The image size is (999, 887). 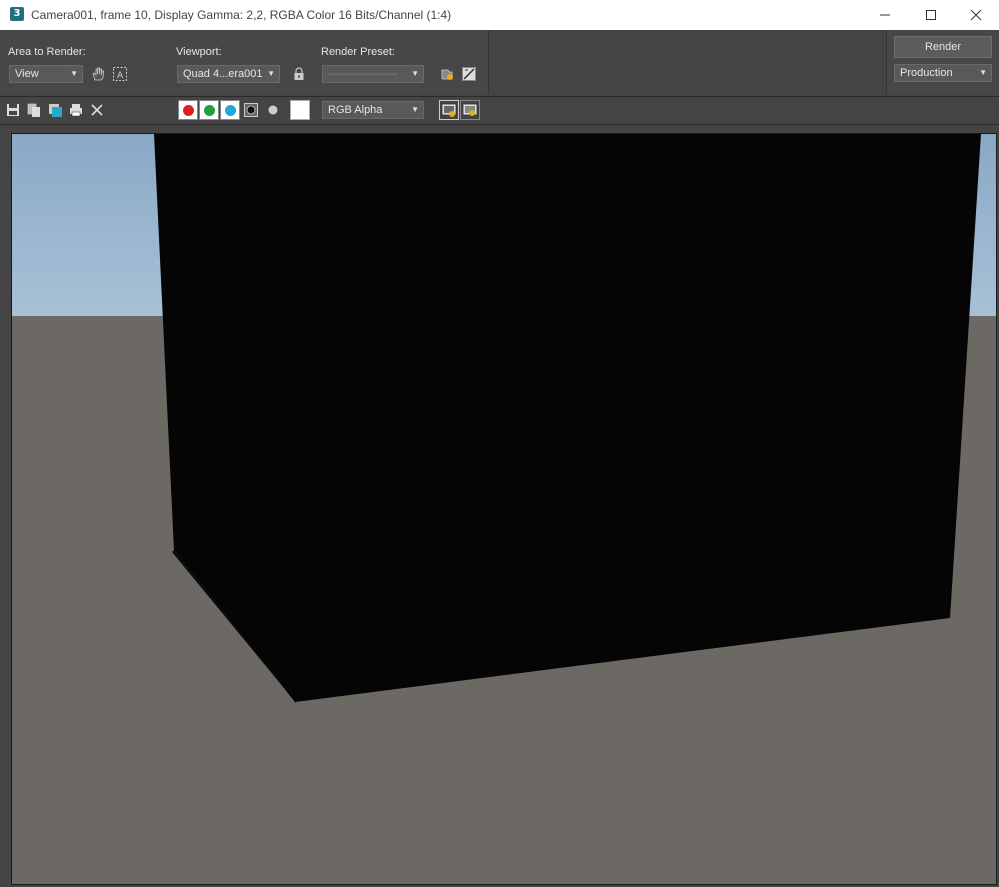 I want to click on clone-window-button, so click(x=34, y=110).